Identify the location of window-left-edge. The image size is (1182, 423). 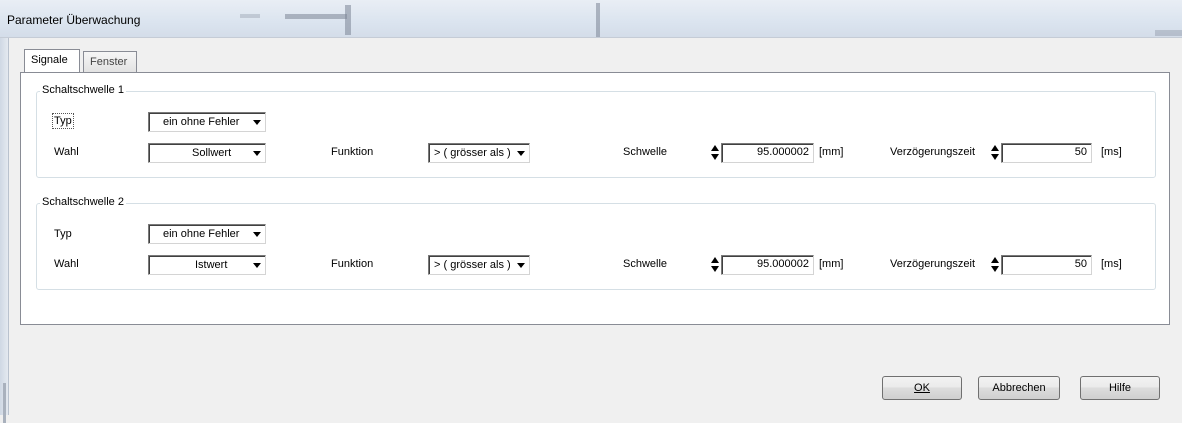
(4, 230).